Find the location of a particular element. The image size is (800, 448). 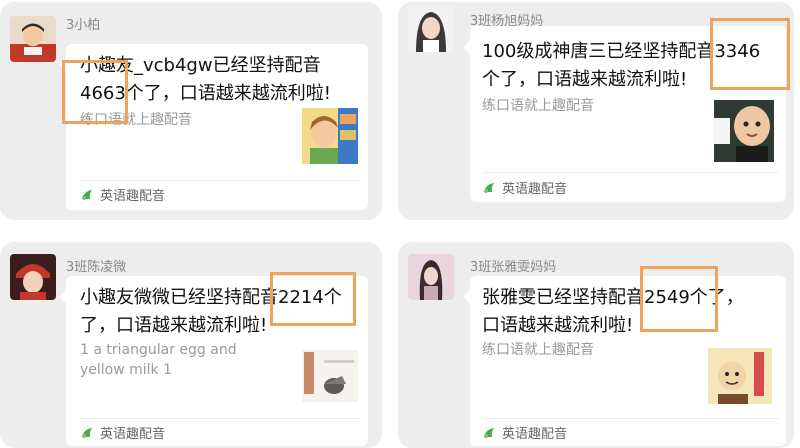

sender-name: 3班陈凌微 is located at coordinates (96, 267).